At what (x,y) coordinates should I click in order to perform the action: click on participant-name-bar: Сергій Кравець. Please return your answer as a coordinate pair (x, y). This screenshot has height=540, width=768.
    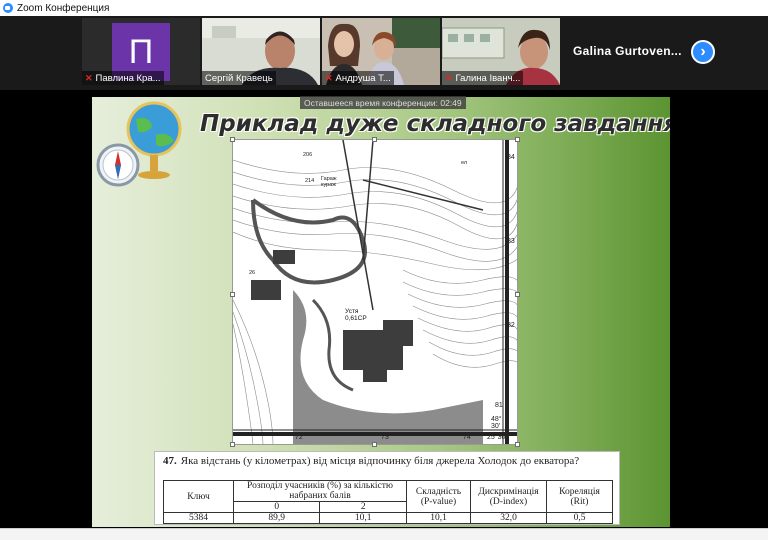
    Looking at the image, I should click on (239, 78).